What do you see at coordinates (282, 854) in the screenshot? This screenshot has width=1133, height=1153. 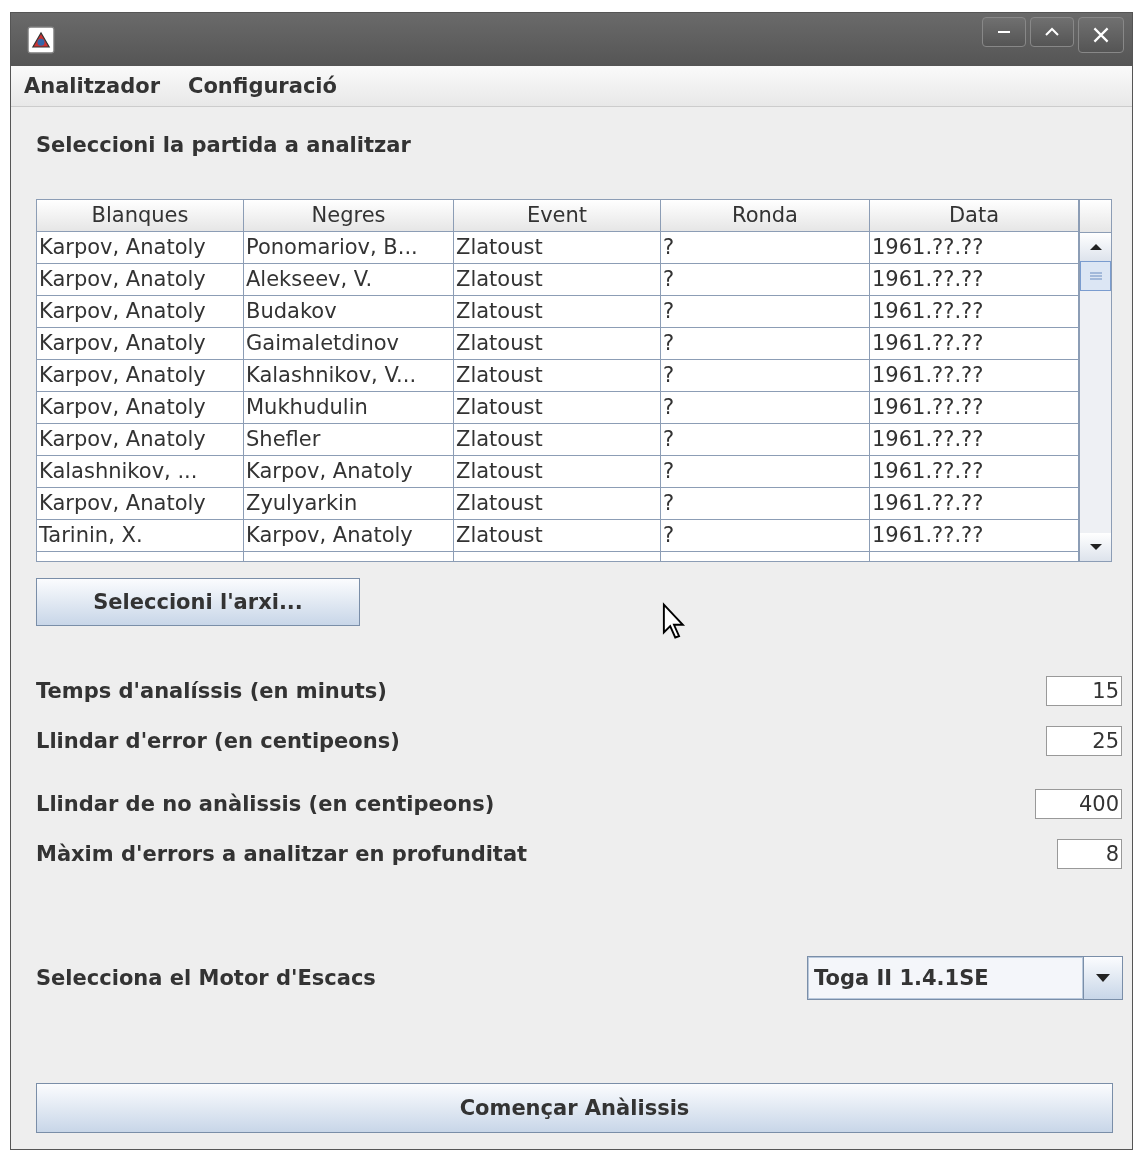 I see `setting-label: Màxim d'errors a analitzar en profunditat` at bounding box center [282, 854].